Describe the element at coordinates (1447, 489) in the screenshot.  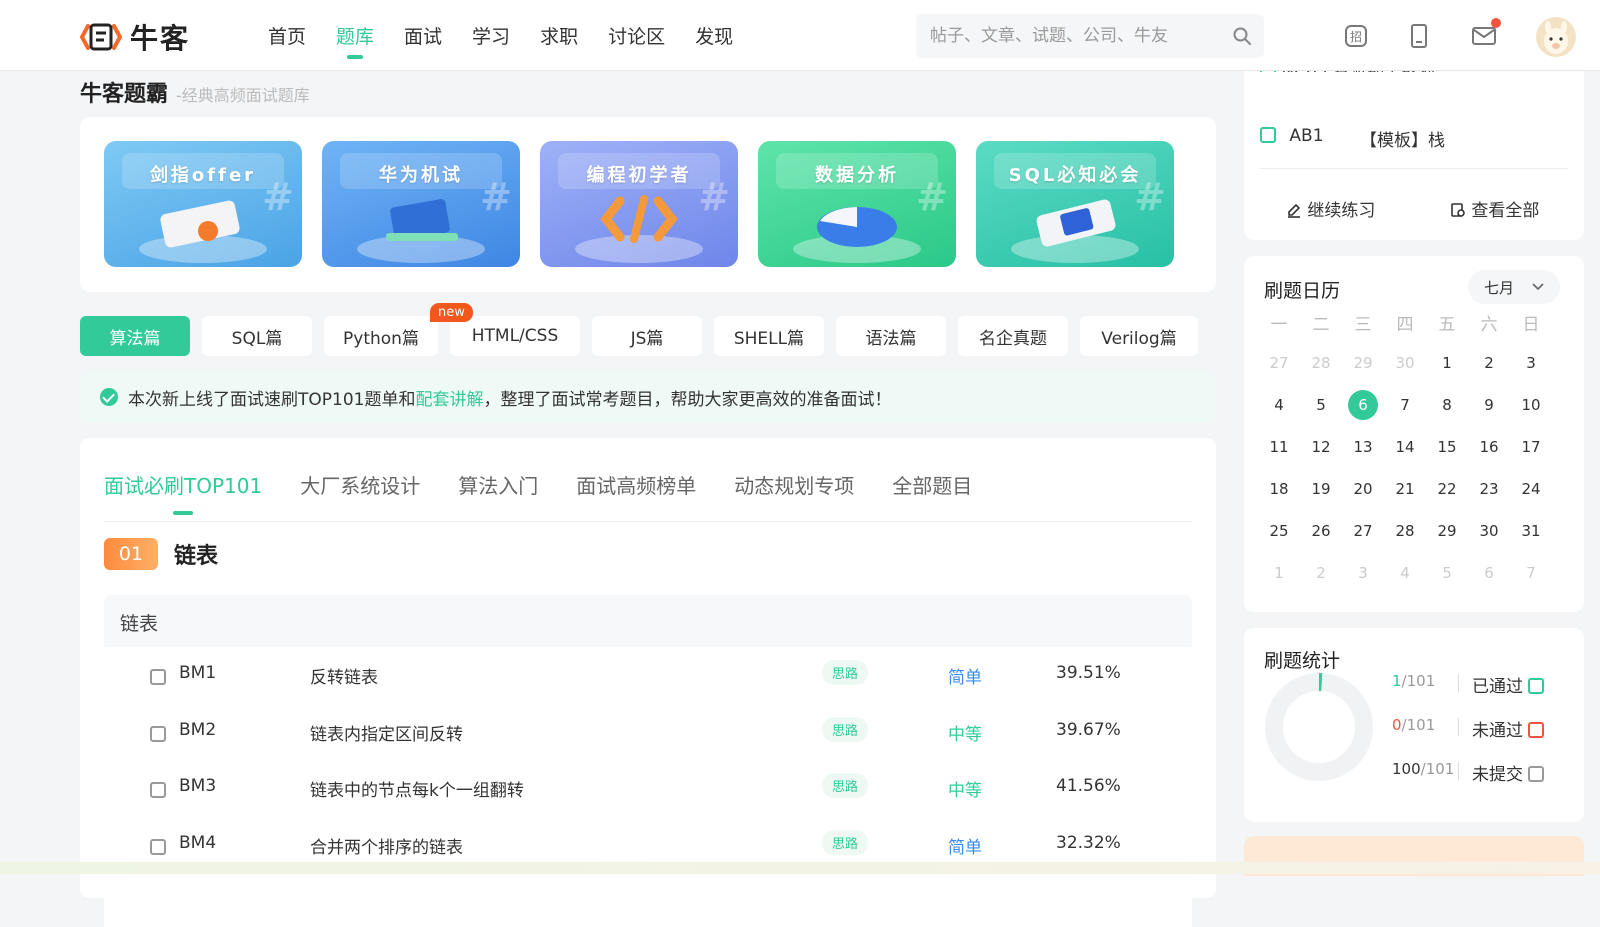
I see `calendar-day: 22` at that location.